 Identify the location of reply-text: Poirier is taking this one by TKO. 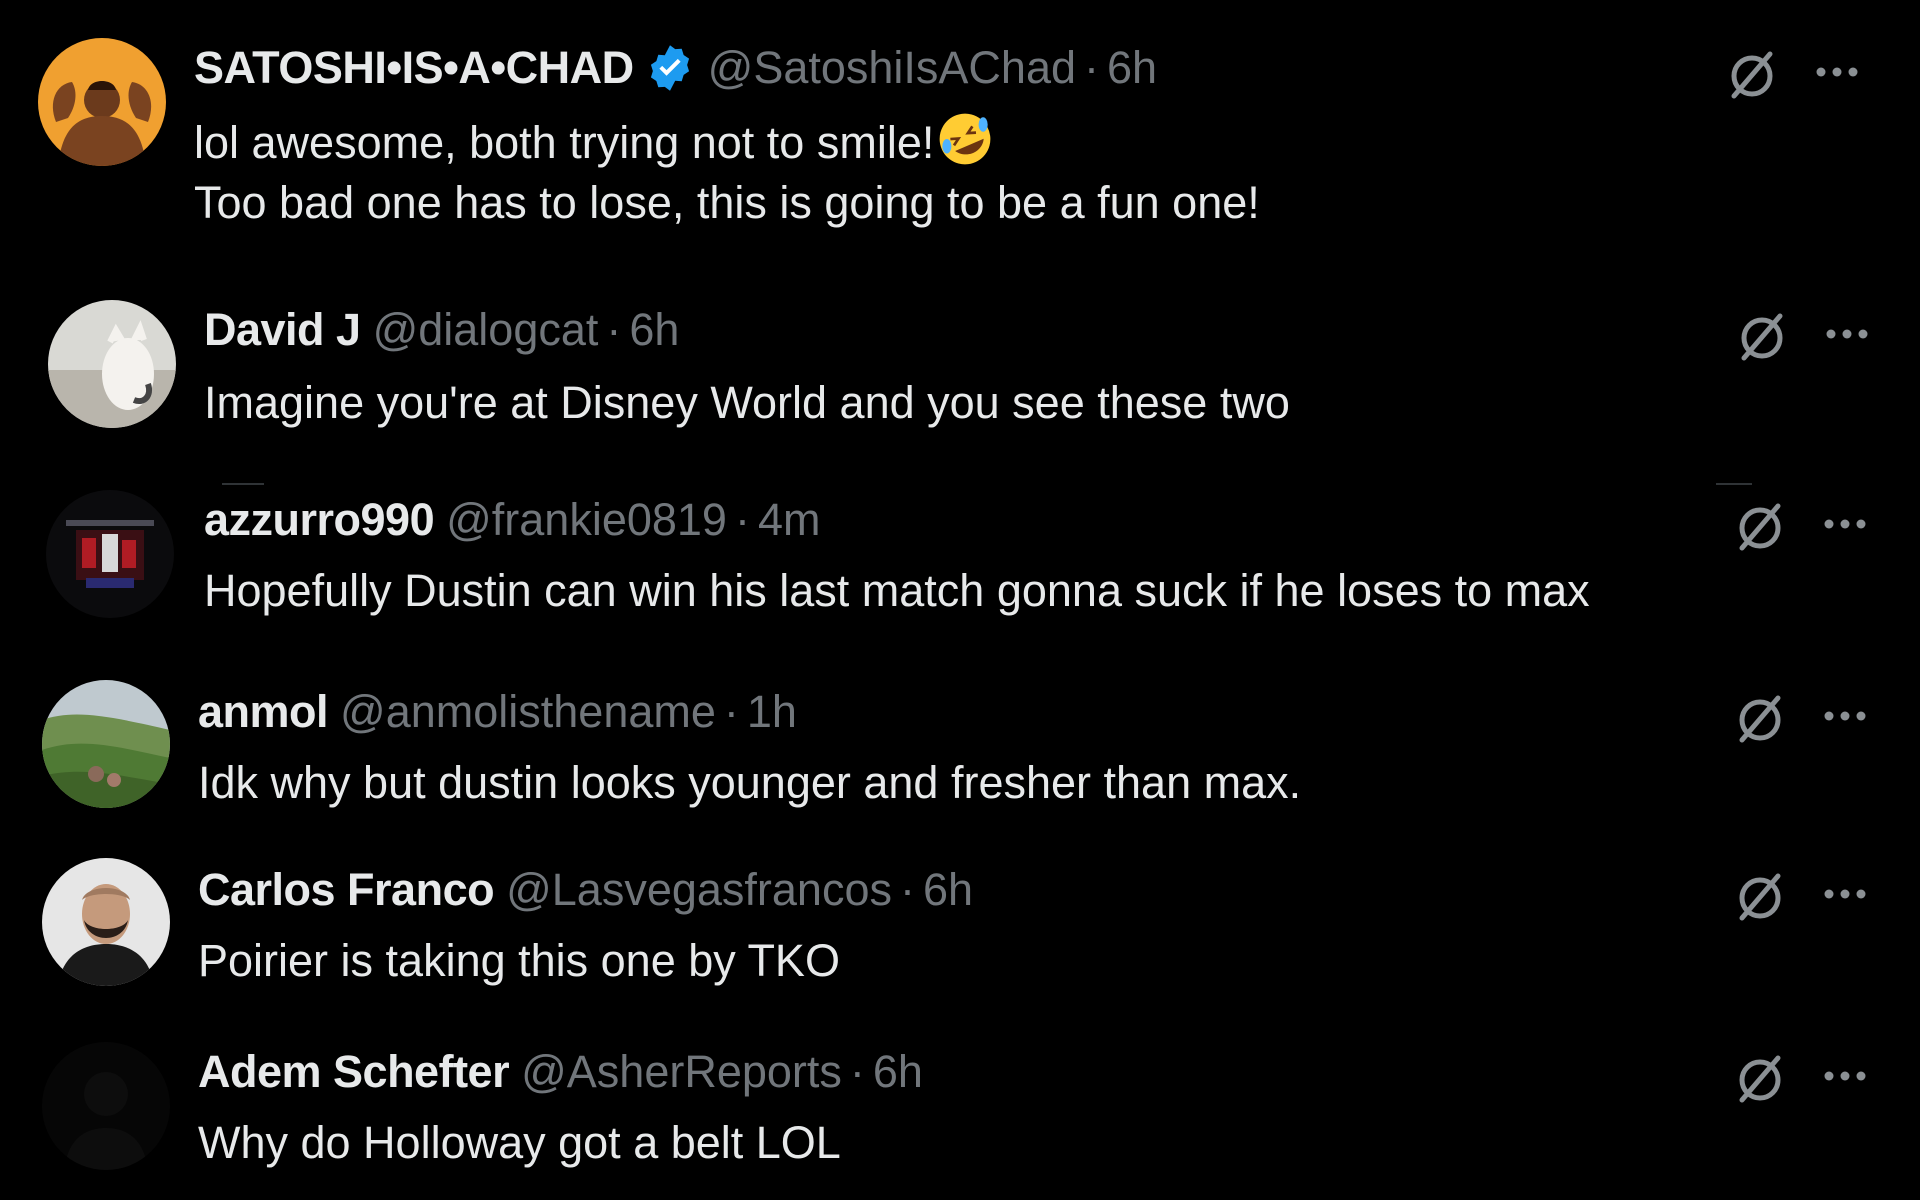
(519, 961).